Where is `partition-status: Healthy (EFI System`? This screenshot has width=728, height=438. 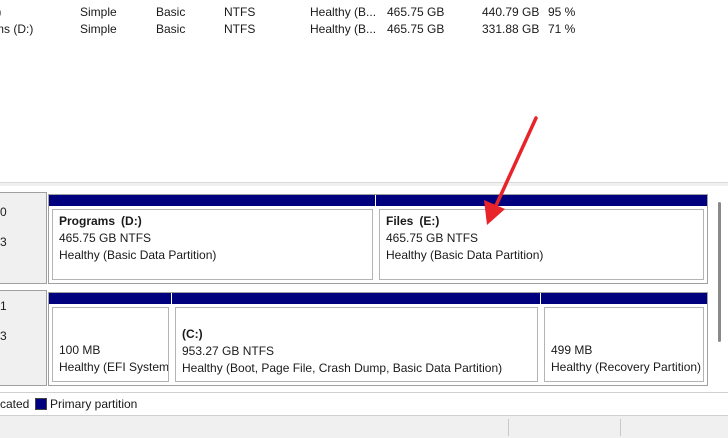
partition-status: Healthy (EFI System is located at coordinates (114, 367).